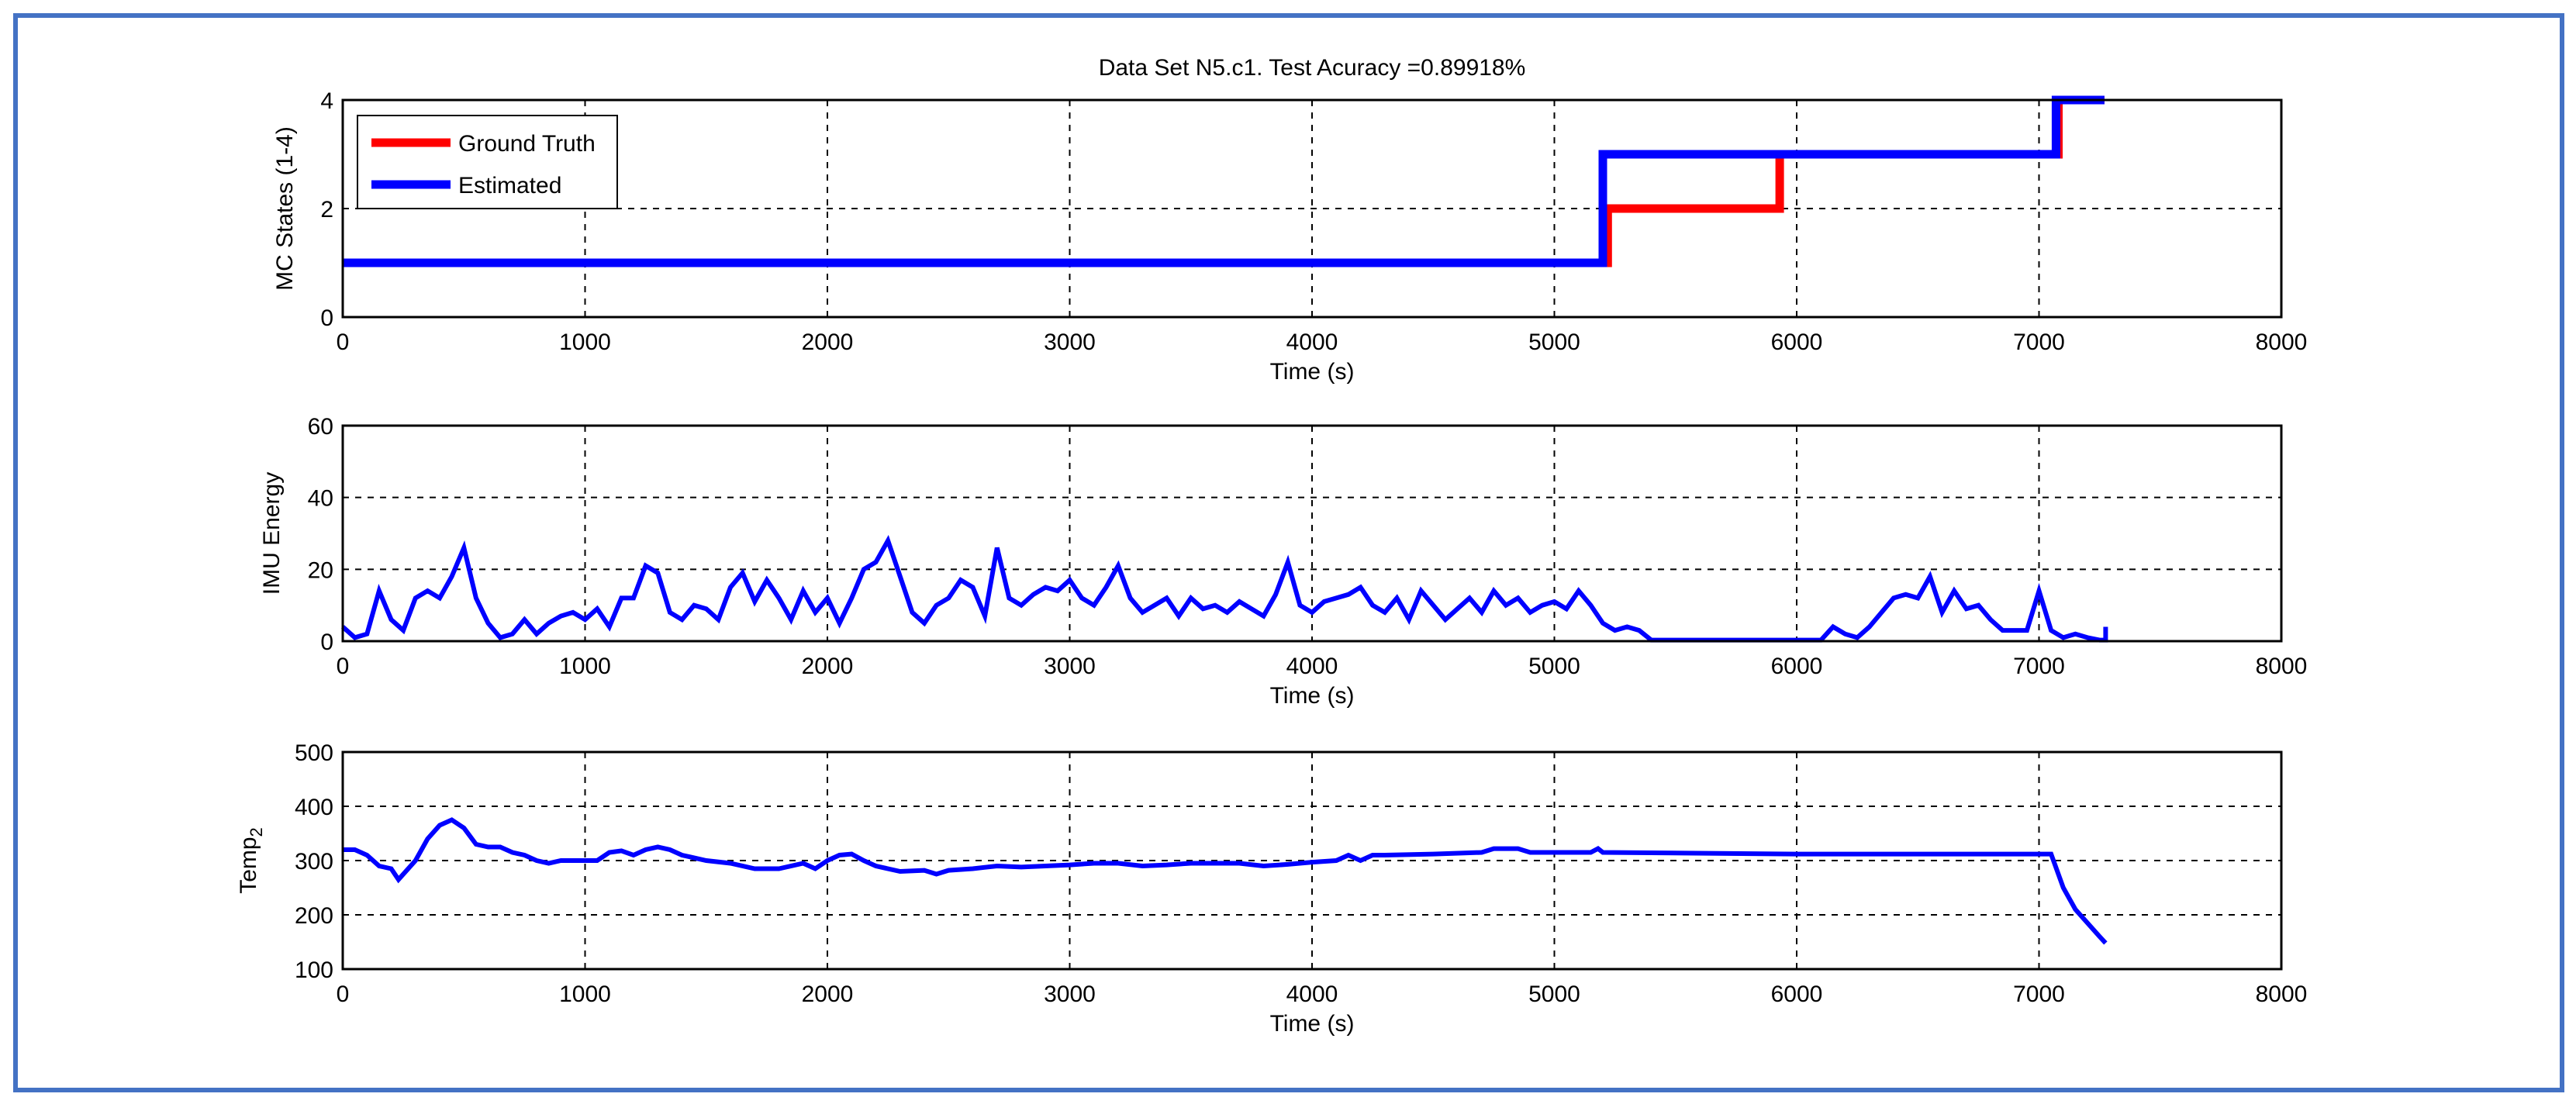 This screenshot has height=1104, width=2576. Describe the element at coordinates (321, 499) in the screenshot. I see `y-tick-label: 40` at that location.